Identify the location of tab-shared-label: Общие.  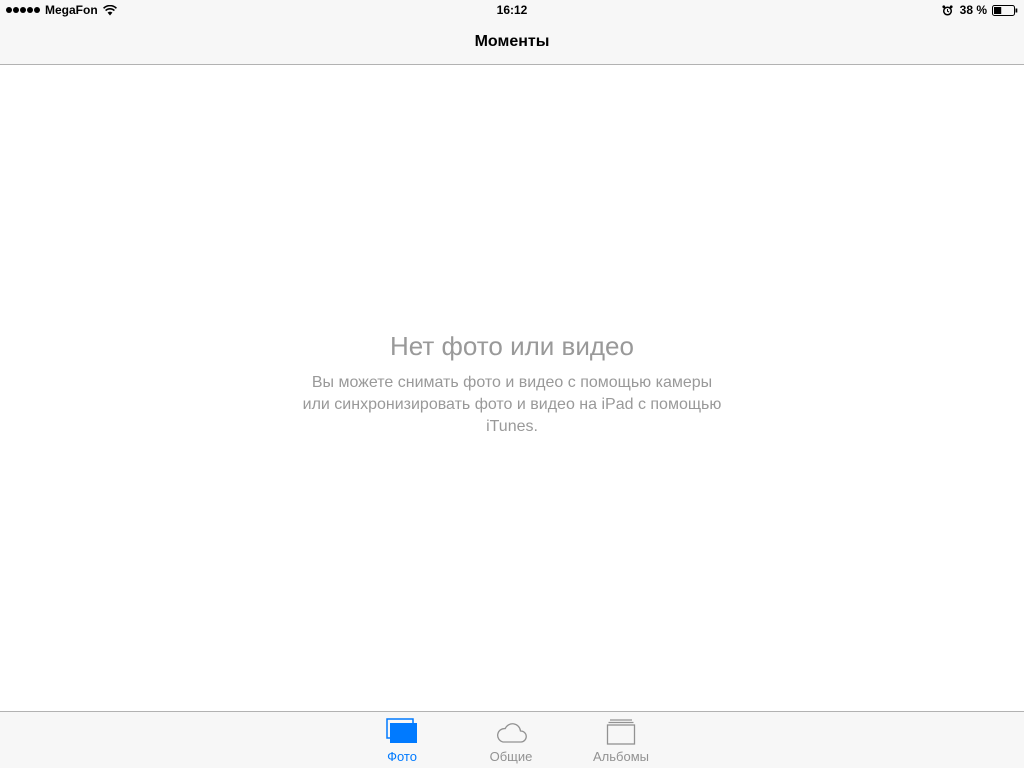
(511, 756).